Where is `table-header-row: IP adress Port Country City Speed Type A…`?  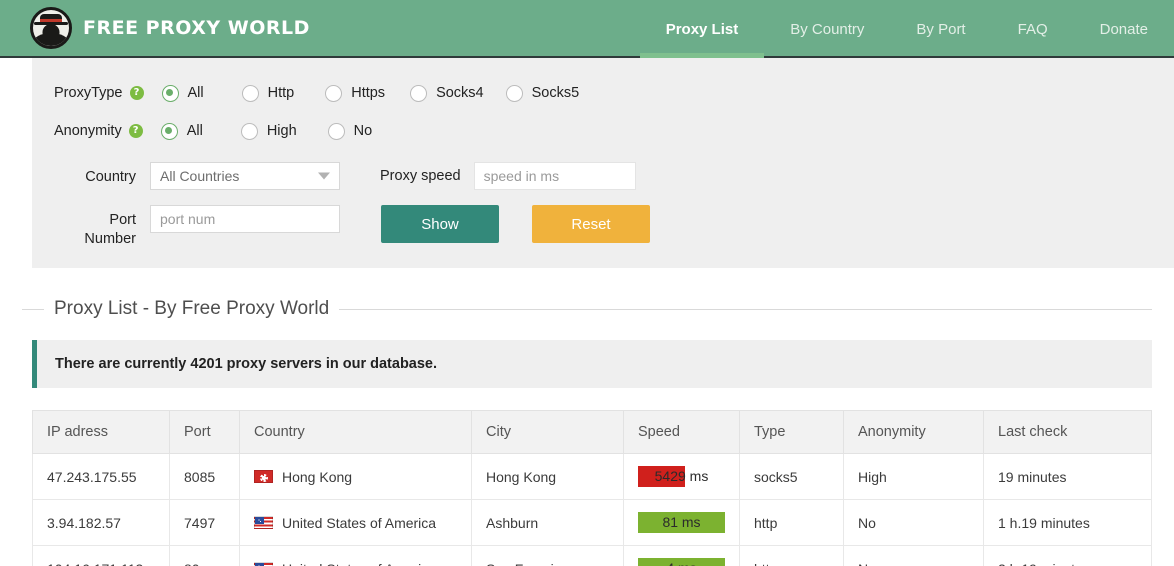
table-header-row: IP adress Port Country City Speed Type A… is located at coordinates (592, 432).